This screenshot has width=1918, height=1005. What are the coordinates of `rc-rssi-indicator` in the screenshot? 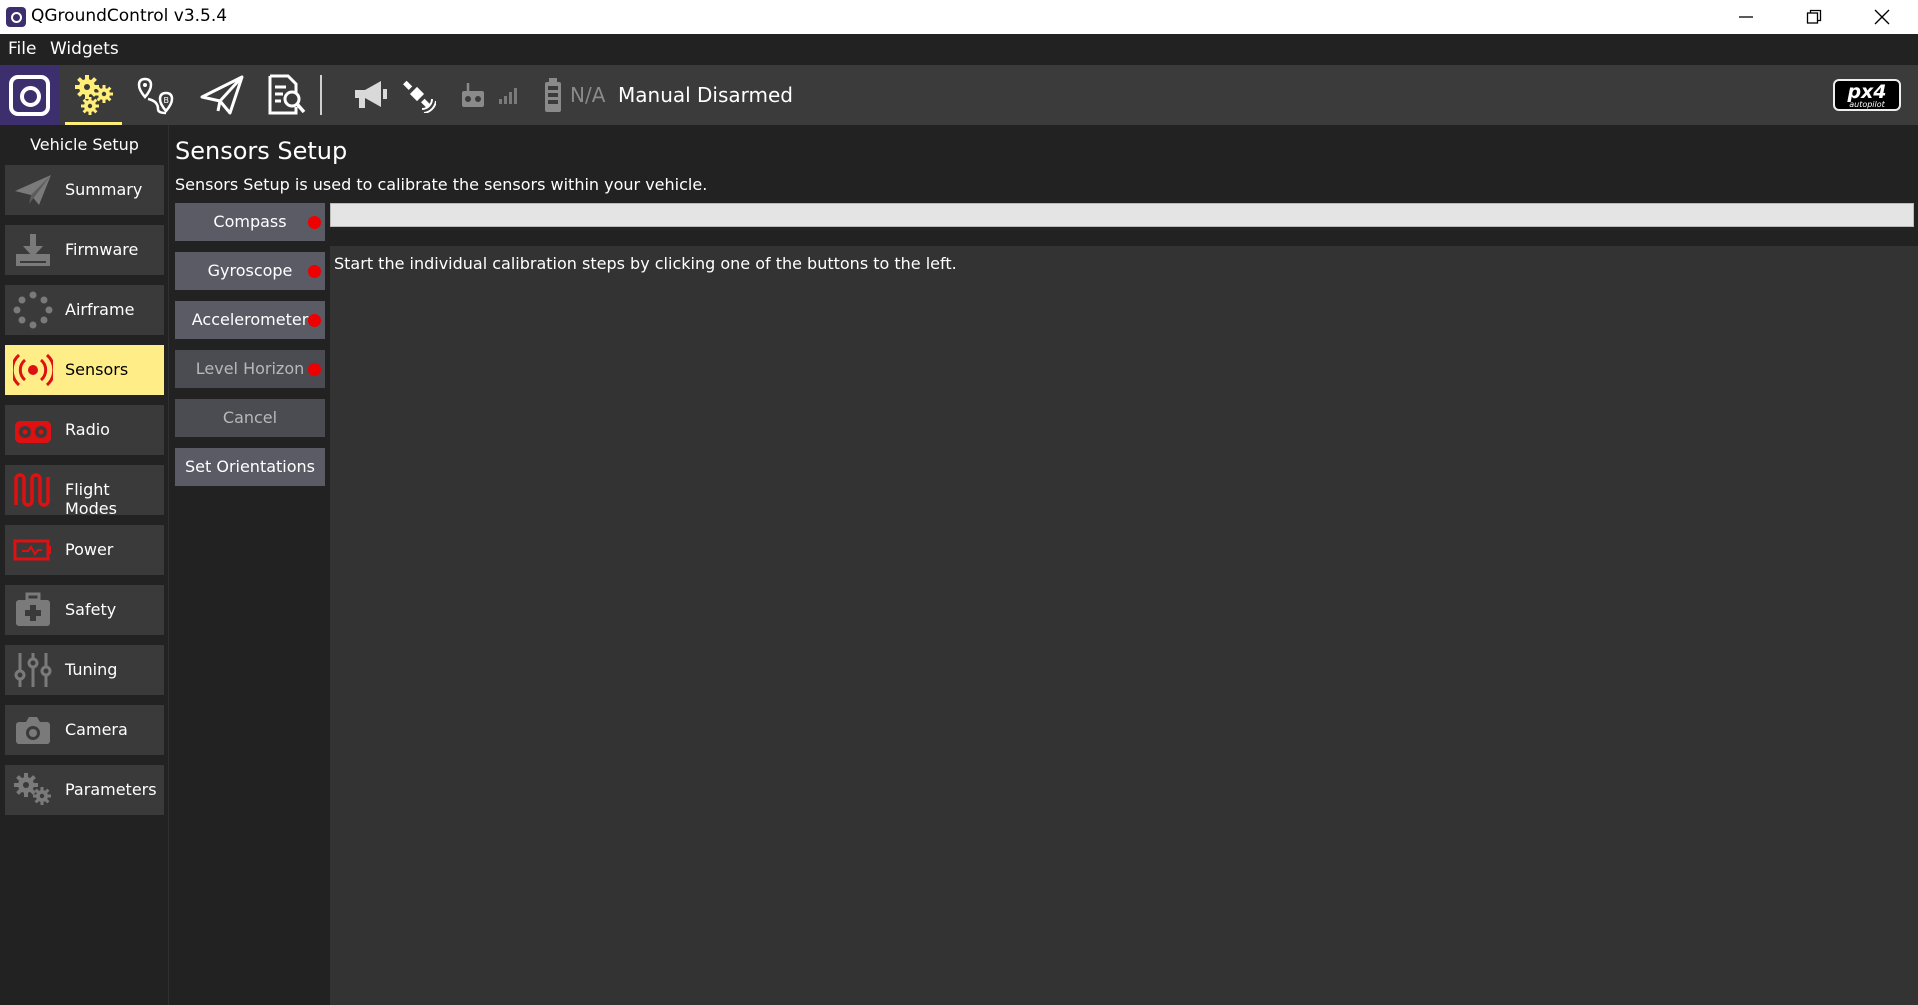 It's located at (488, 95).